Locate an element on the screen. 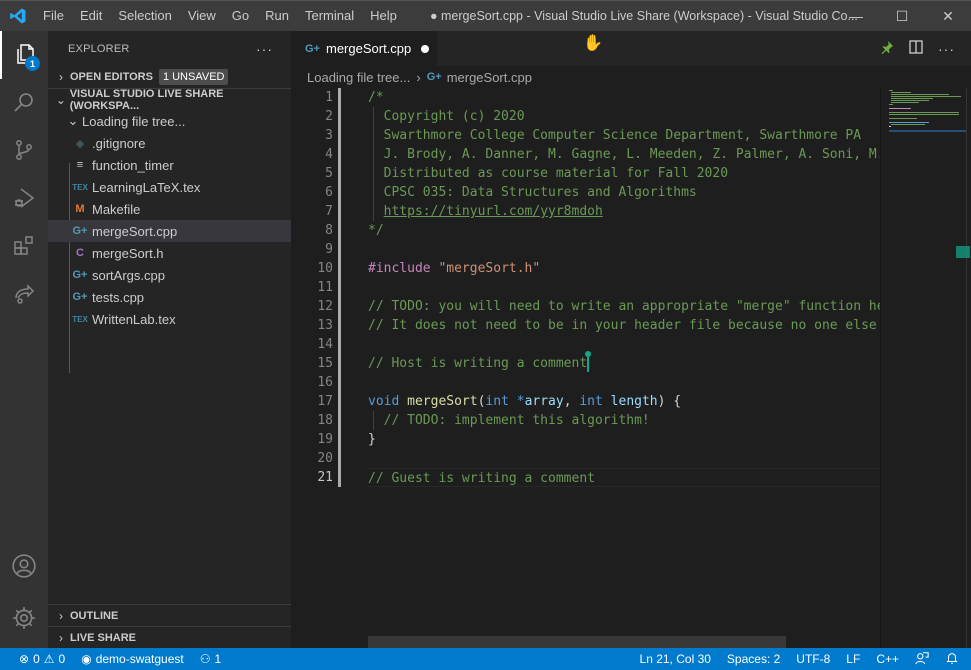 This screenshot has width=971, height=670. outline-section: › OUTLINE is located at coordinates (169, 615).